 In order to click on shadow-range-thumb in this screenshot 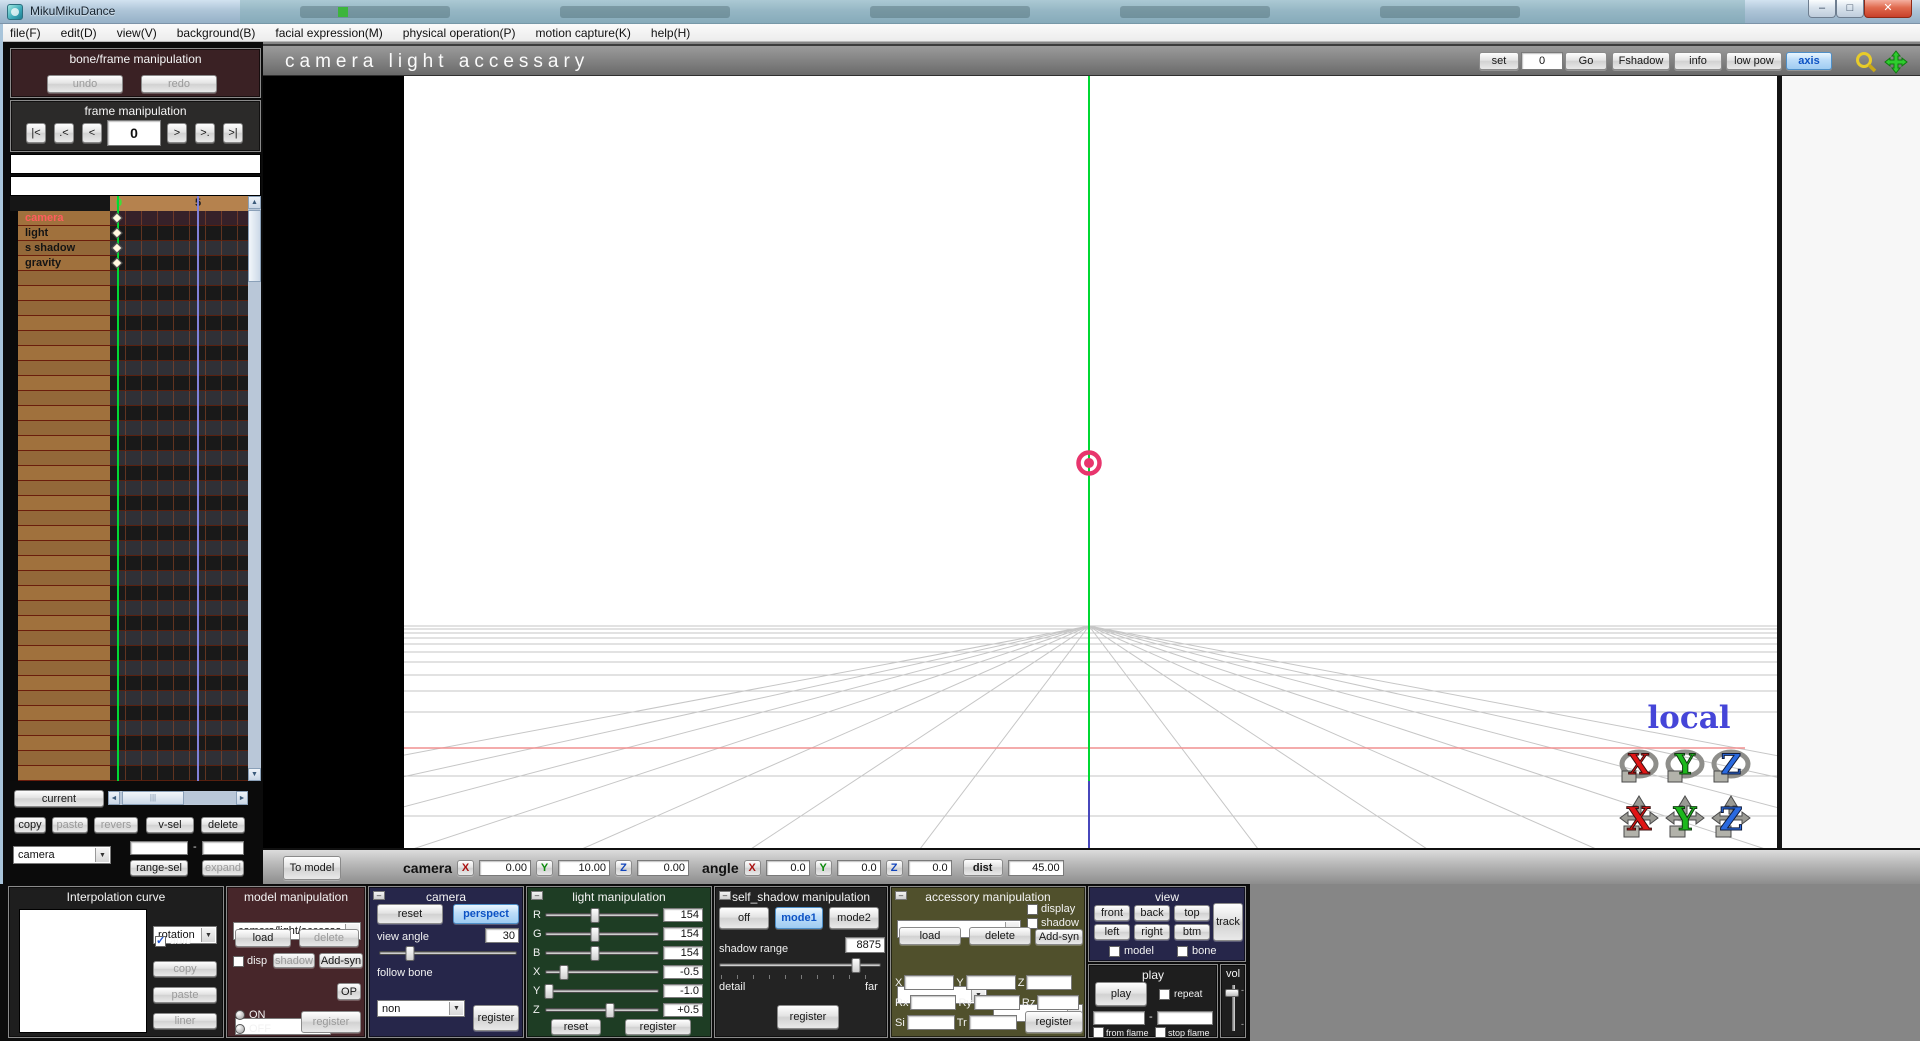, I will do `click(856, 965)`.